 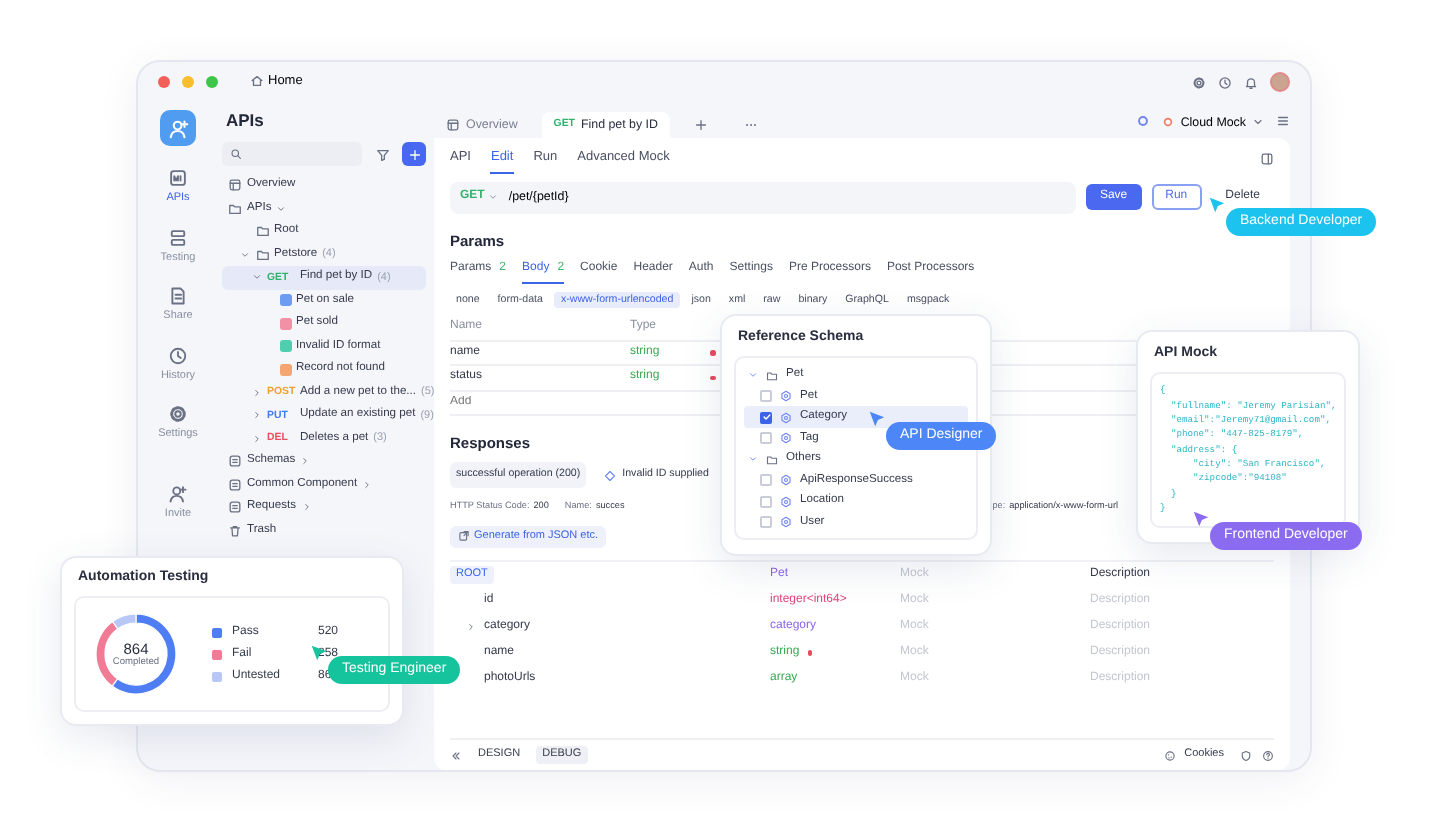 What do you see at coordinates (178, 237) in the screenshot?
I see `layers-icon` at bounding box center [178, 237].